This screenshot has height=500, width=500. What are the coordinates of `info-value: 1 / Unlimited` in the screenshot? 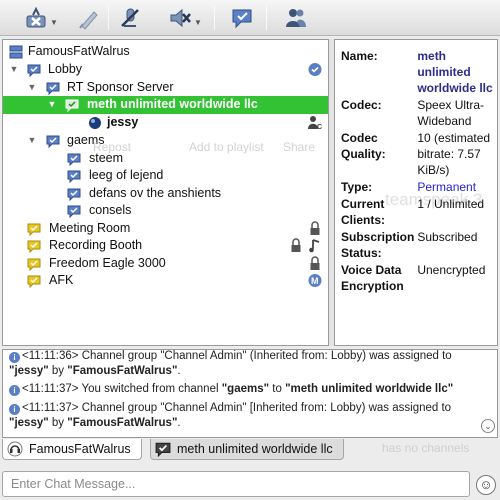 It's located at (451, 204).